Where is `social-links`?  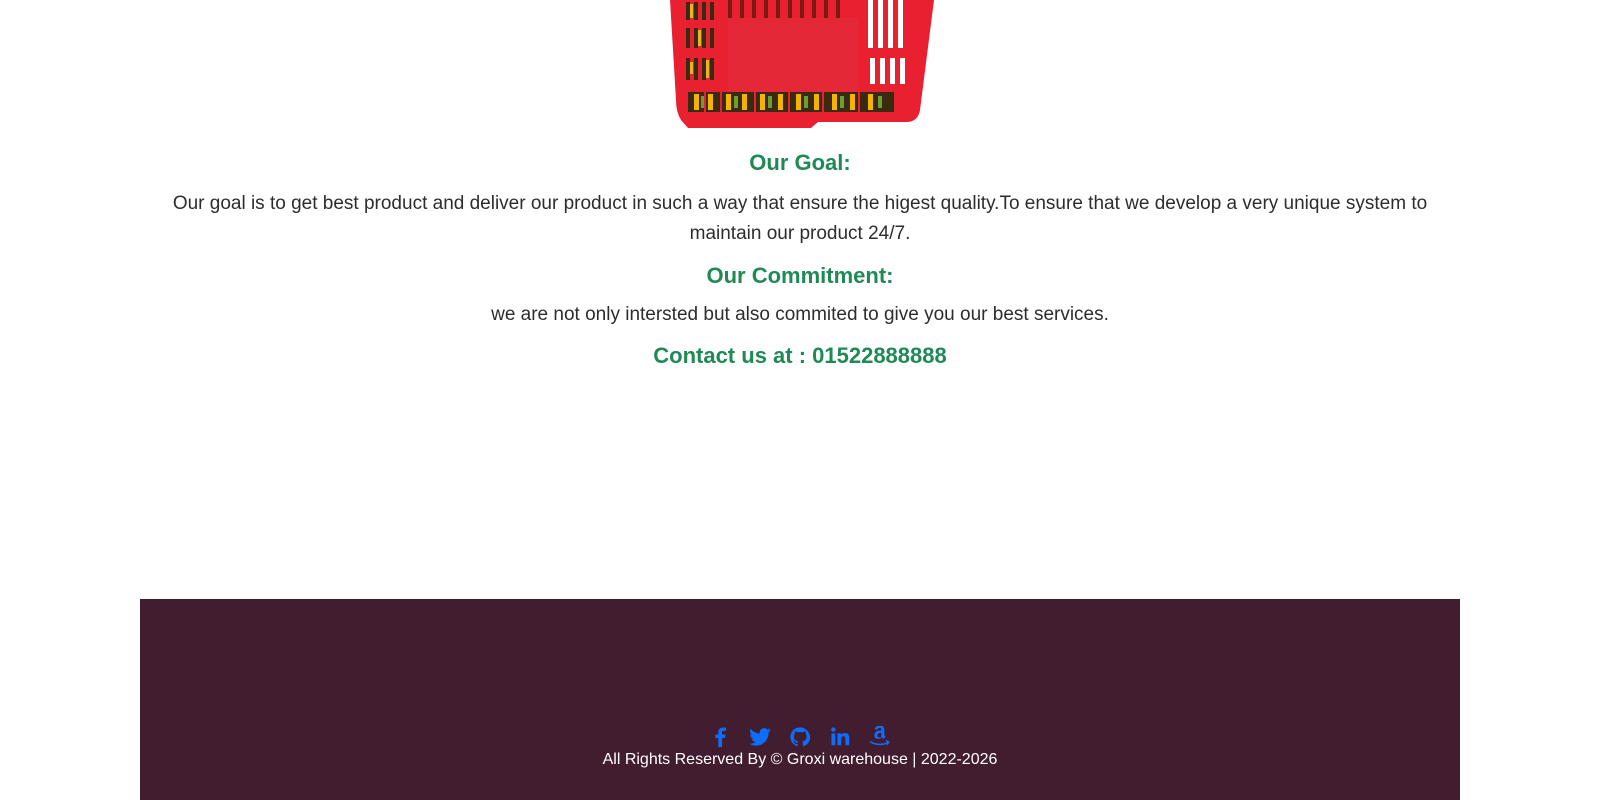
social-links is located at coordinates (800, 736).